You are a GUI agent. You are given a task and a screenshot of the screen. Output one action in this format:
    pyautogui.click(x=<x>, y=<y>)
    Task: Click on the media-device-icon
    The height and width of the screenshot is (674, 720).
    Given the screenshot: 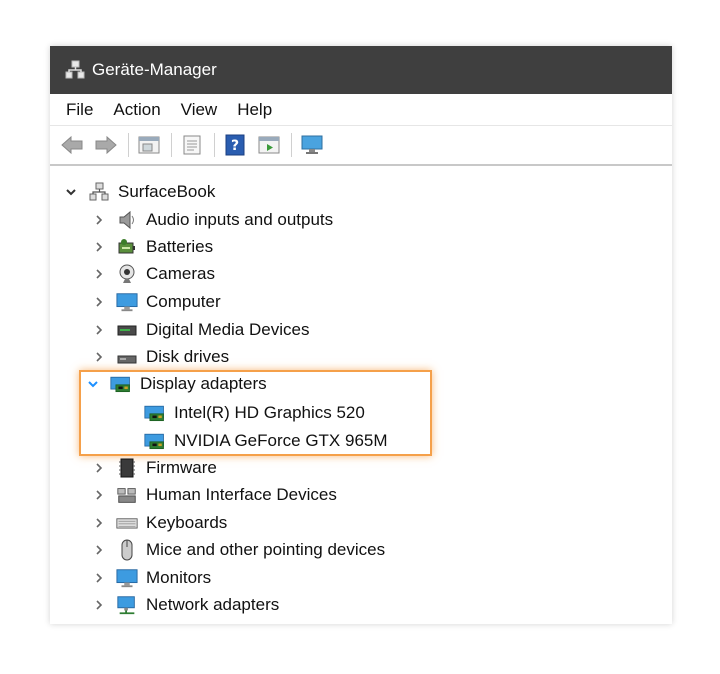 What is the action you would take?
    pyautogui.click(x=127, y=330)
    